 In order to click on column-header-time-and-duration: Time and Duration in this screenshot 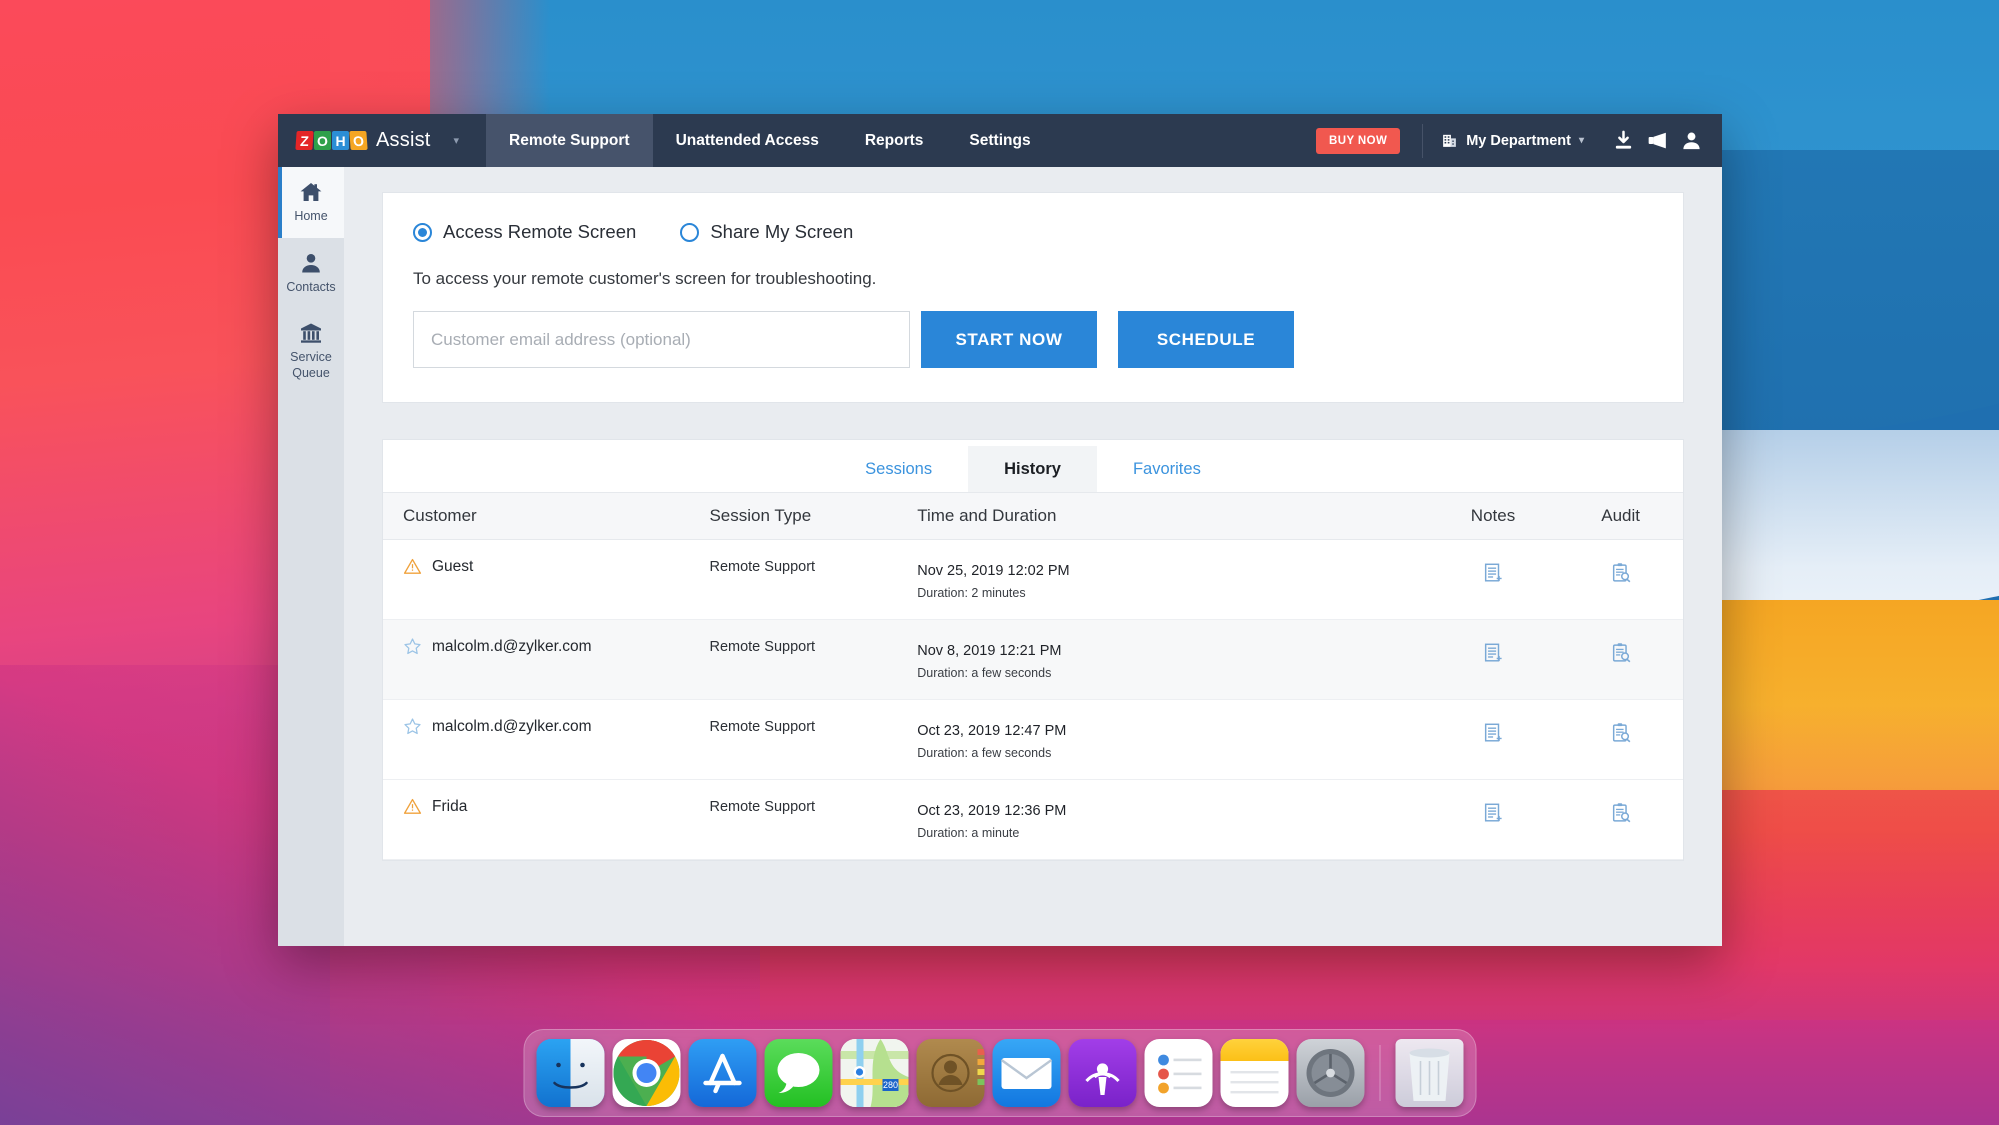, I will do `click(1172, 516)`.